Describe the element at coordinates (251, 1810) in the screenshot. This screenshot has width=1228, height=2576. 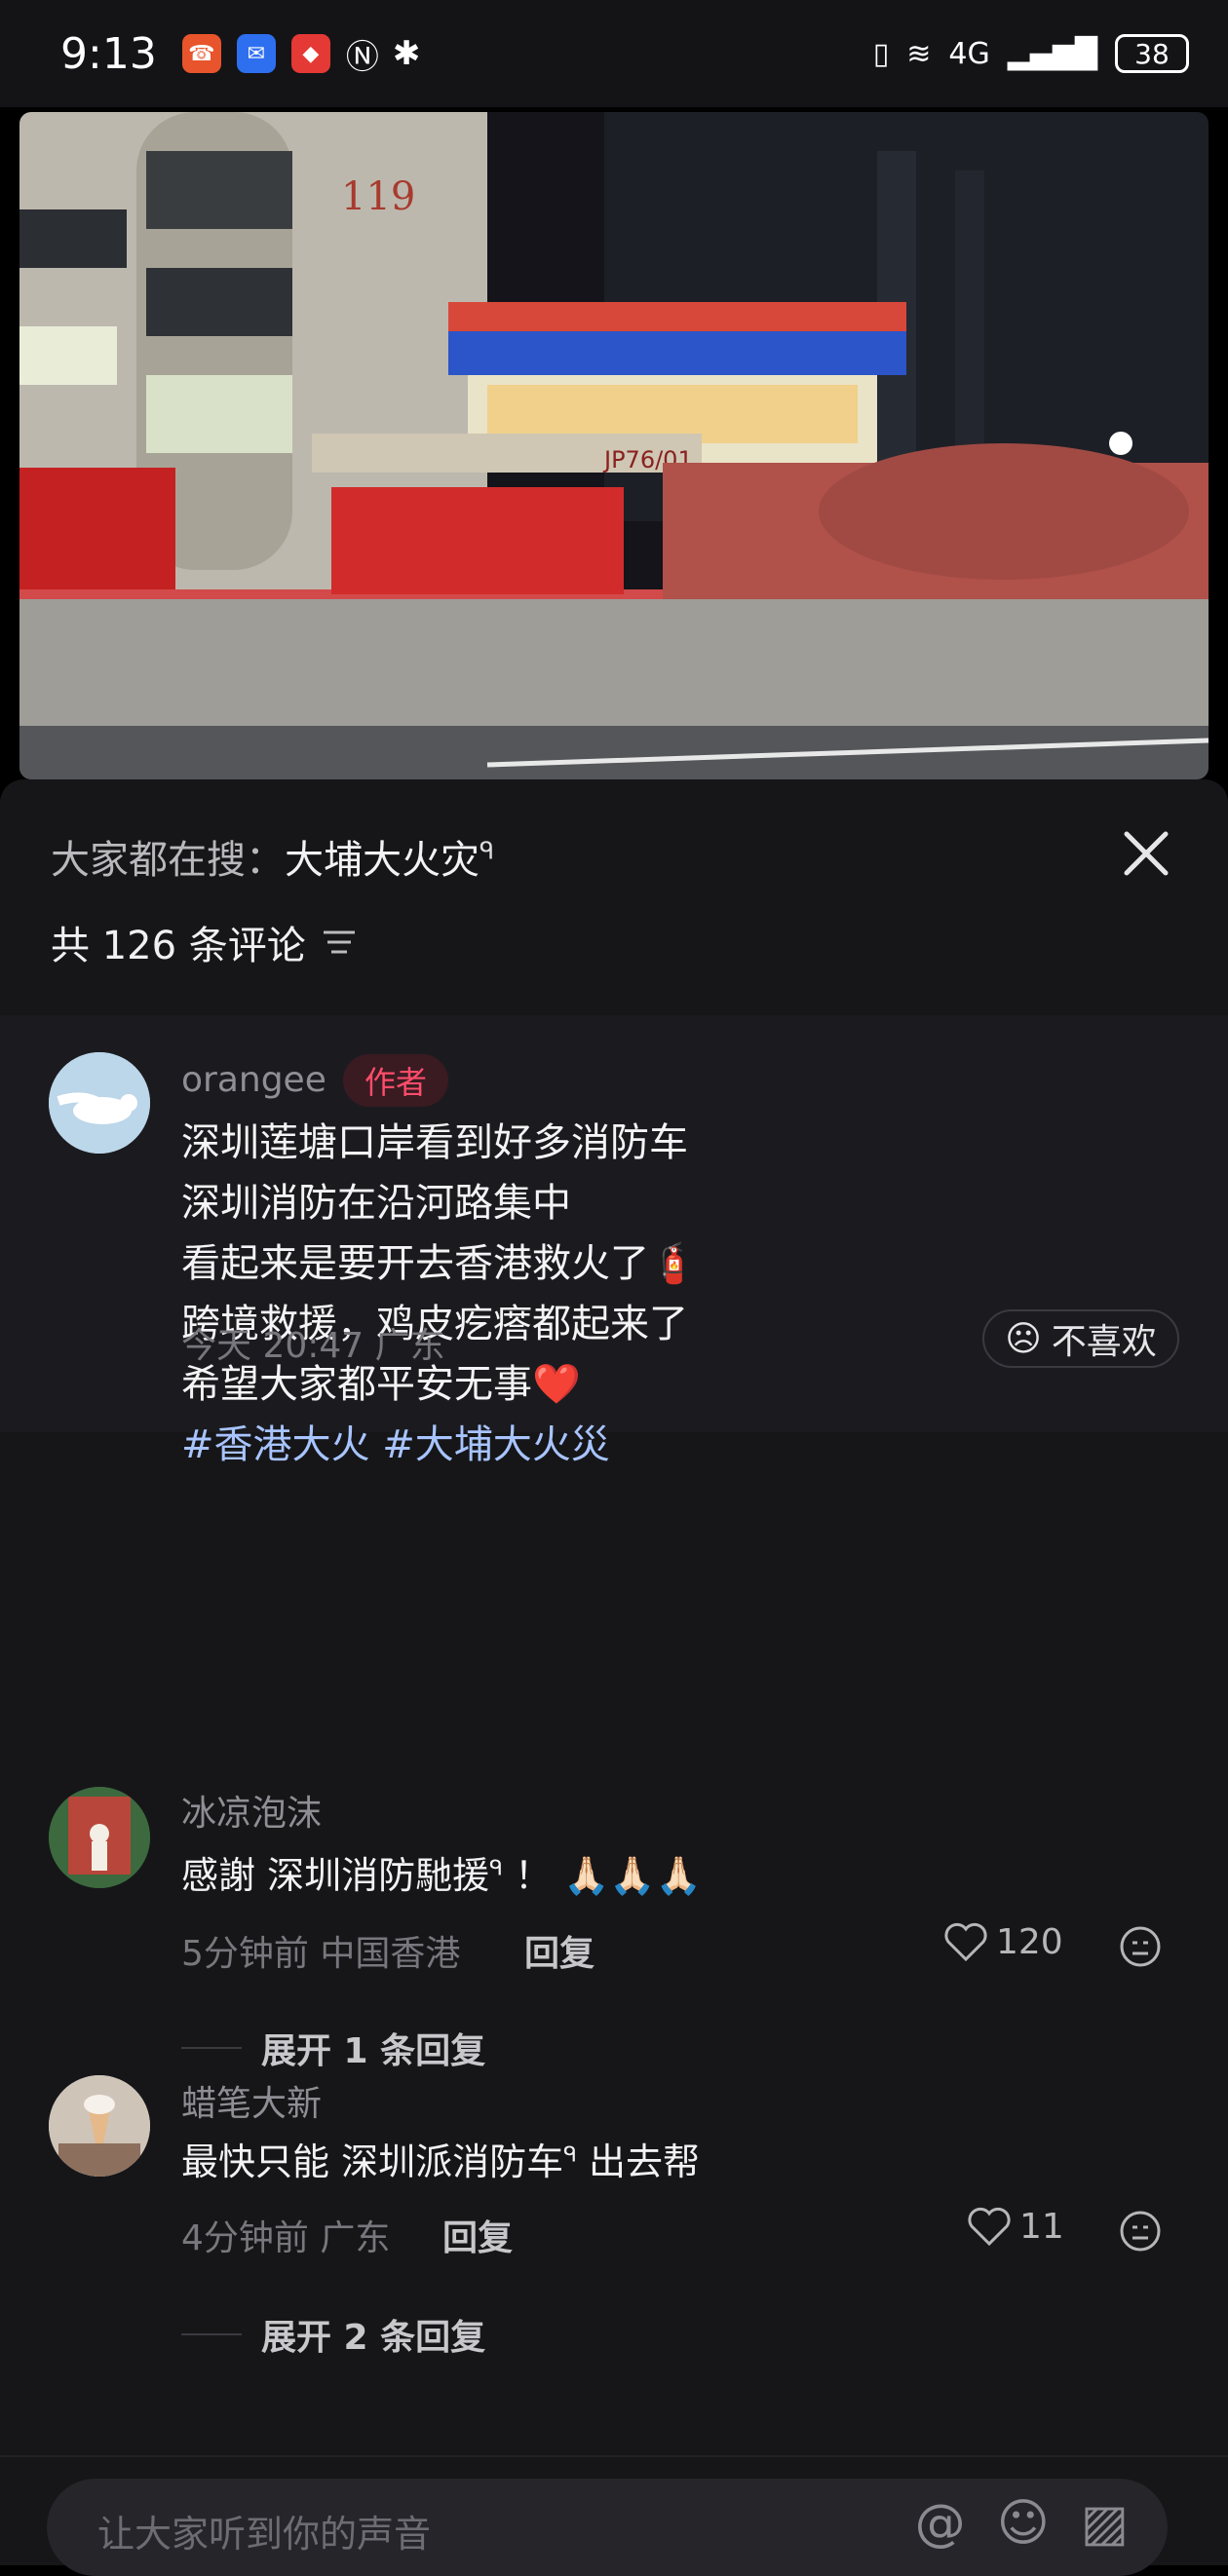
I see `comment-username: 冰凉泡沫` at that location.